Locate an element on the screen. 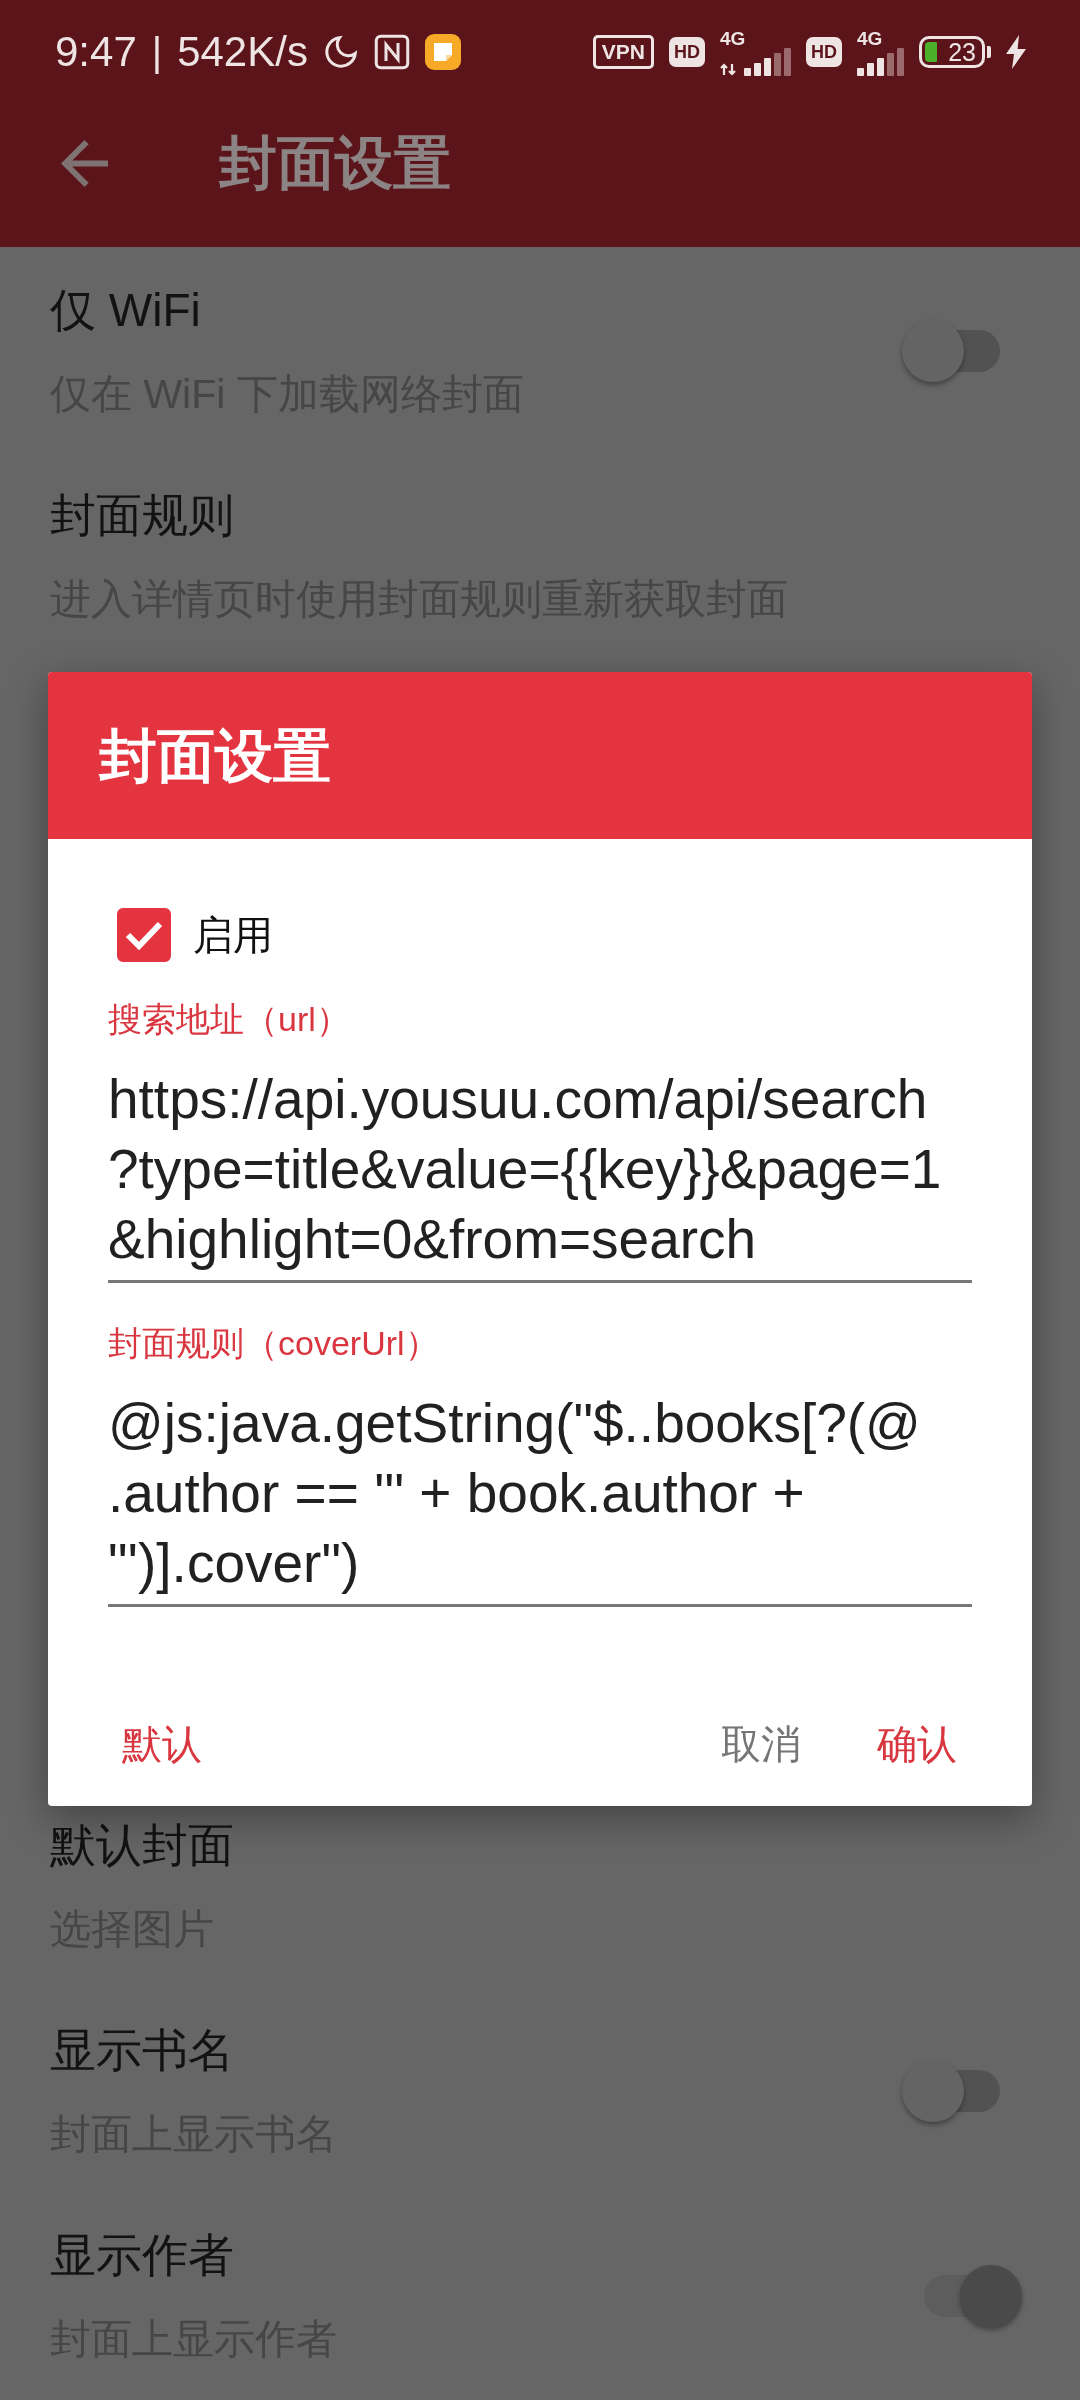 The image size is (1080, 2400). nfc-icon is located at coordinates (391, 52).